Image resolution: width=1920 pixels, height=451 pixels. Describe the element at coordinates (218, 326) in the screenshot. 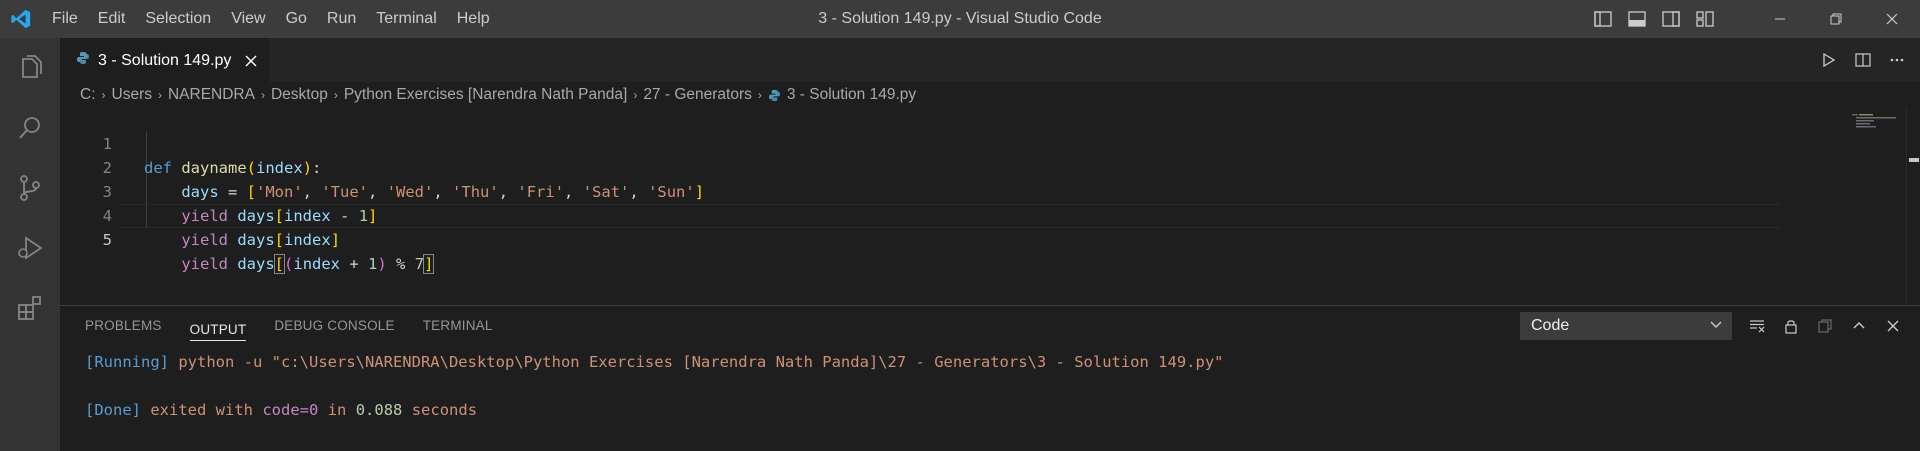

I see `tab-output: OUTPUT` at that location.